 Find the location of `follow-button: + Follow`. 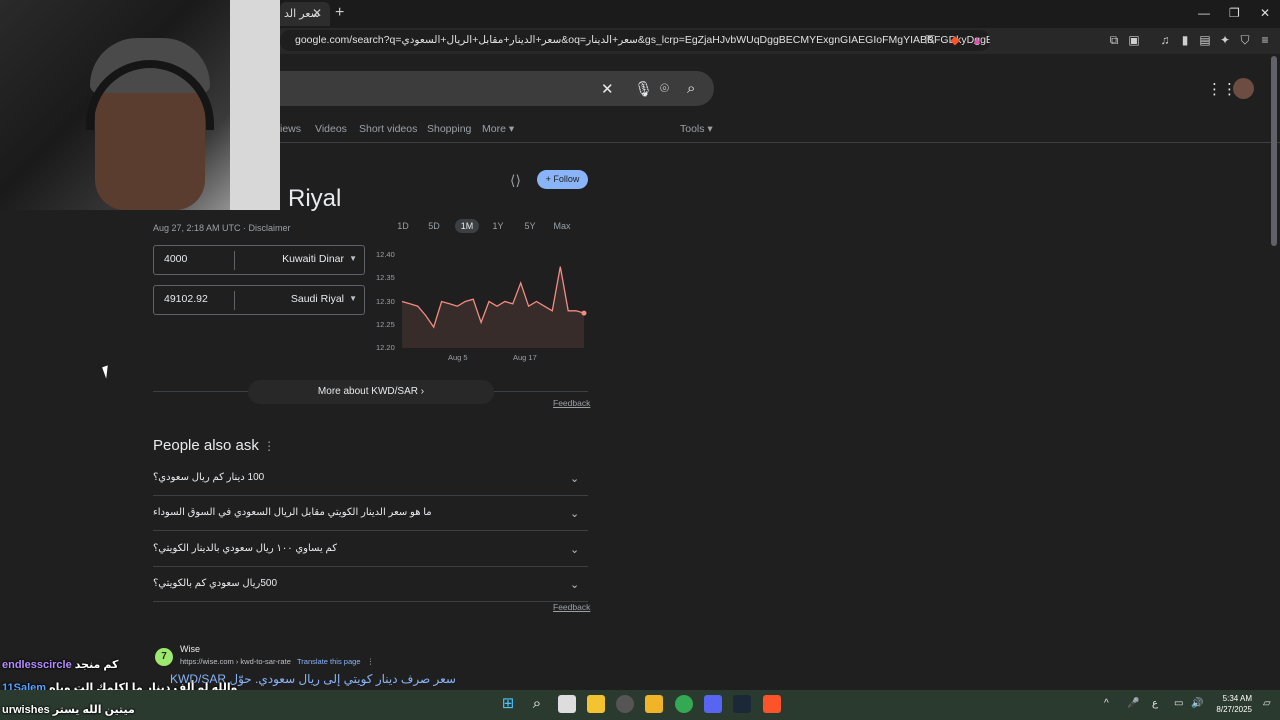

follow-button: + Follow is located at coordinates (562, 179).